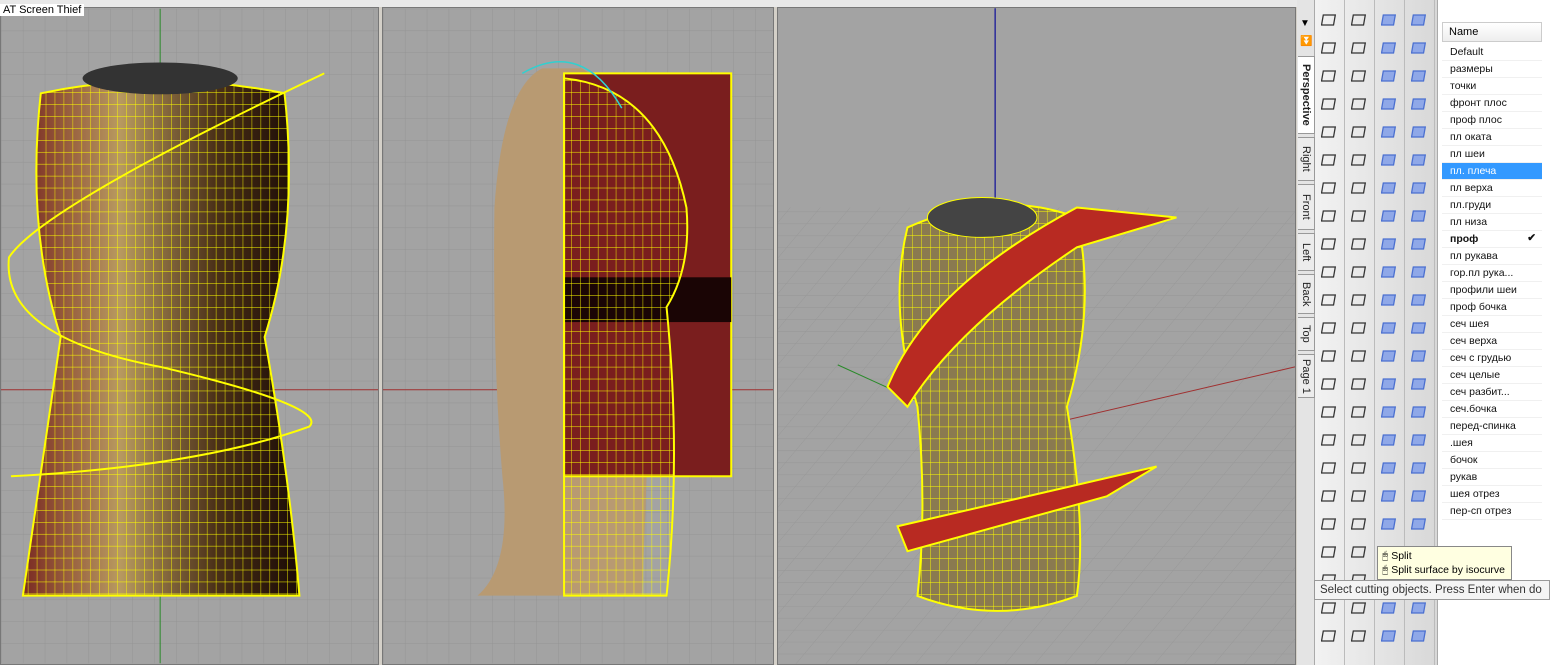  What do you see at coordinates (1492, 290) in the screenshot?
I see `layer-row: профили шеи` at bounding box center [1492, 290].